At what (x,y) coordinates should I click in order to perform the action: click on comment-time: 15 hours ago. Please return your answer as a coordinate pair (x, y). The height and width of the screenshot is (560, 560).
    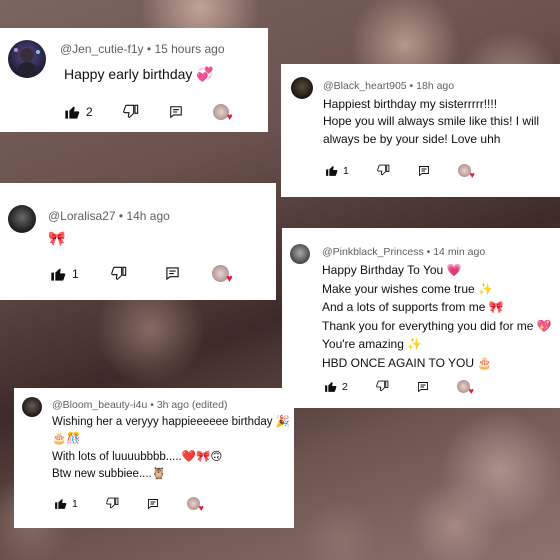
    Looking at the image, I should click on (189, 49).